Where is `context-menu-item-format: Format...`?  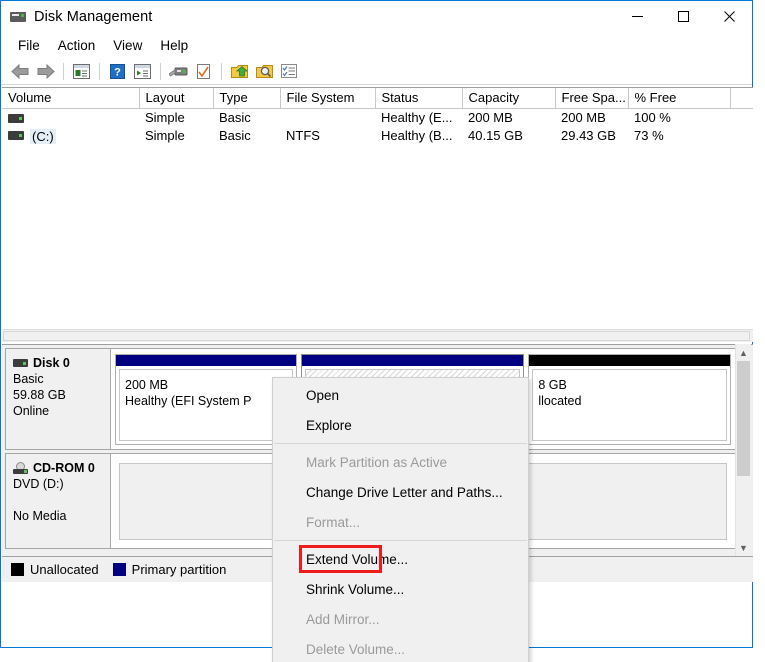 context-menu-item-format: Format... is located at coordinates (333, 522).